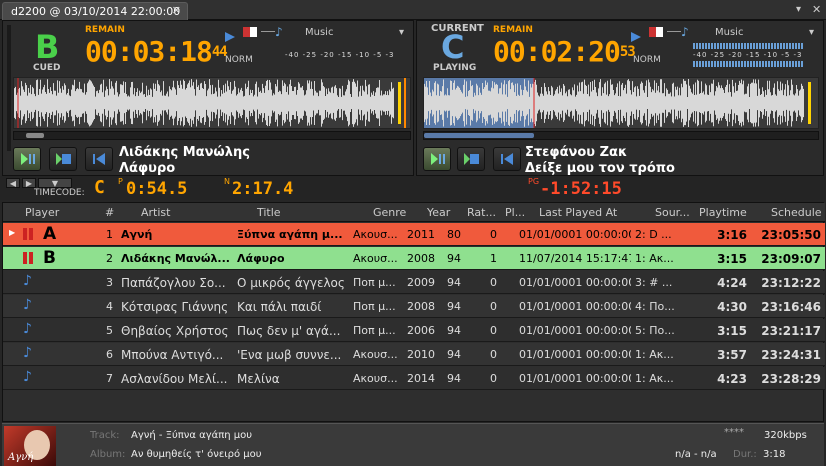 This screenshot has height=466, width=826. Describe the element at coordinates (811, 32) in the screenshot. I see `deck-b-music-dropdown-icon: ▾` at that location.